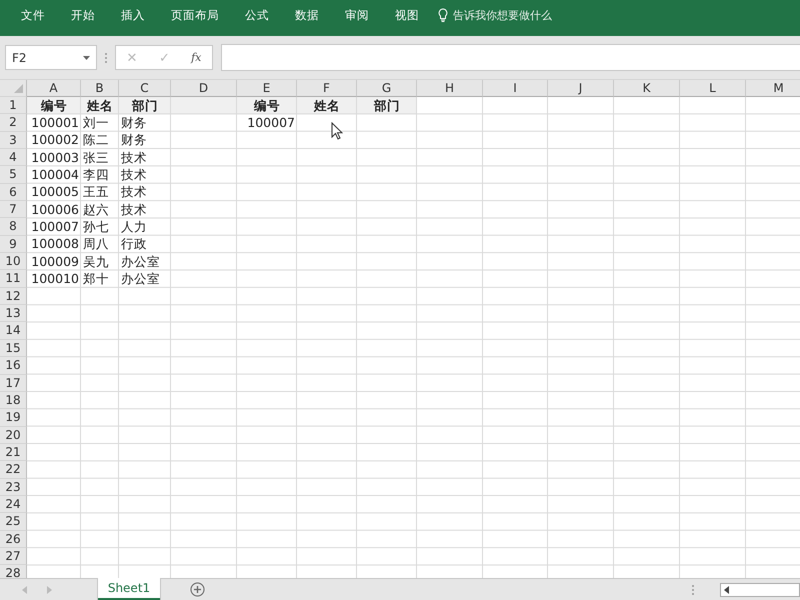 This screenshot has height=600, width=800. What do you see at coordinates (13, 279) in the screenshot?
I see `row-header: 11` at bounding box center [13, 279].